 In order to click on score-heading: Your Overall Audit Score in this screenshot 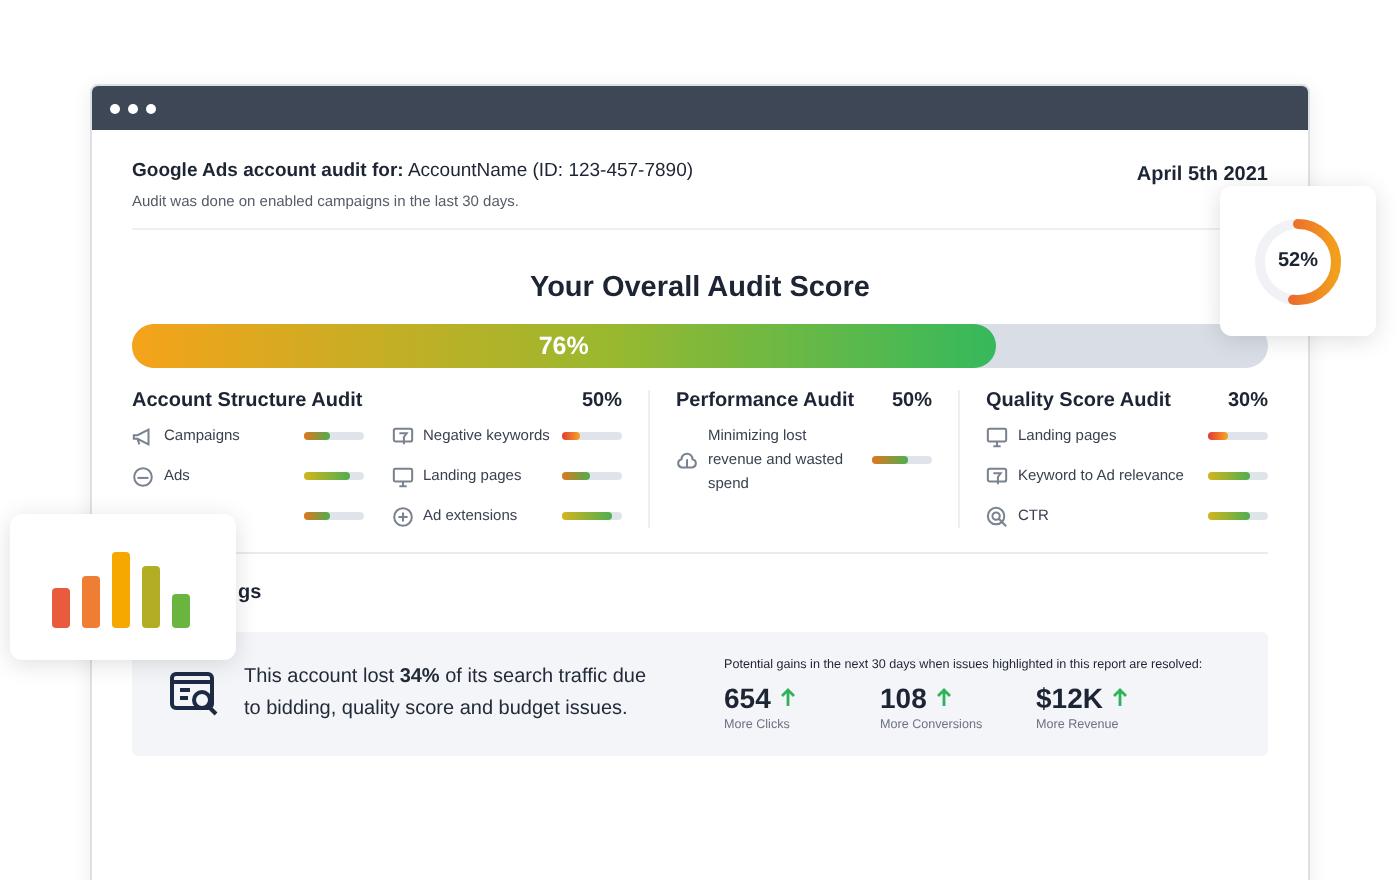, I will do `click(699, 288)`.